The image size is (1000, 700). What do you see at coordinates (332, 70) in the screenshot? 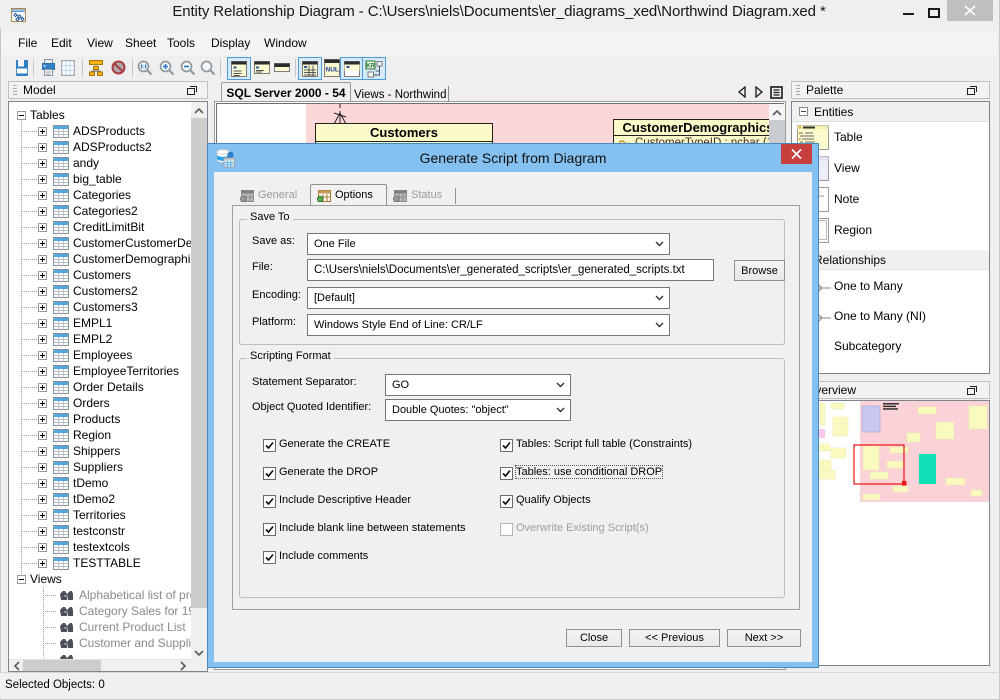
I see `svg-text: NUL` at bounding box center [332, 70].